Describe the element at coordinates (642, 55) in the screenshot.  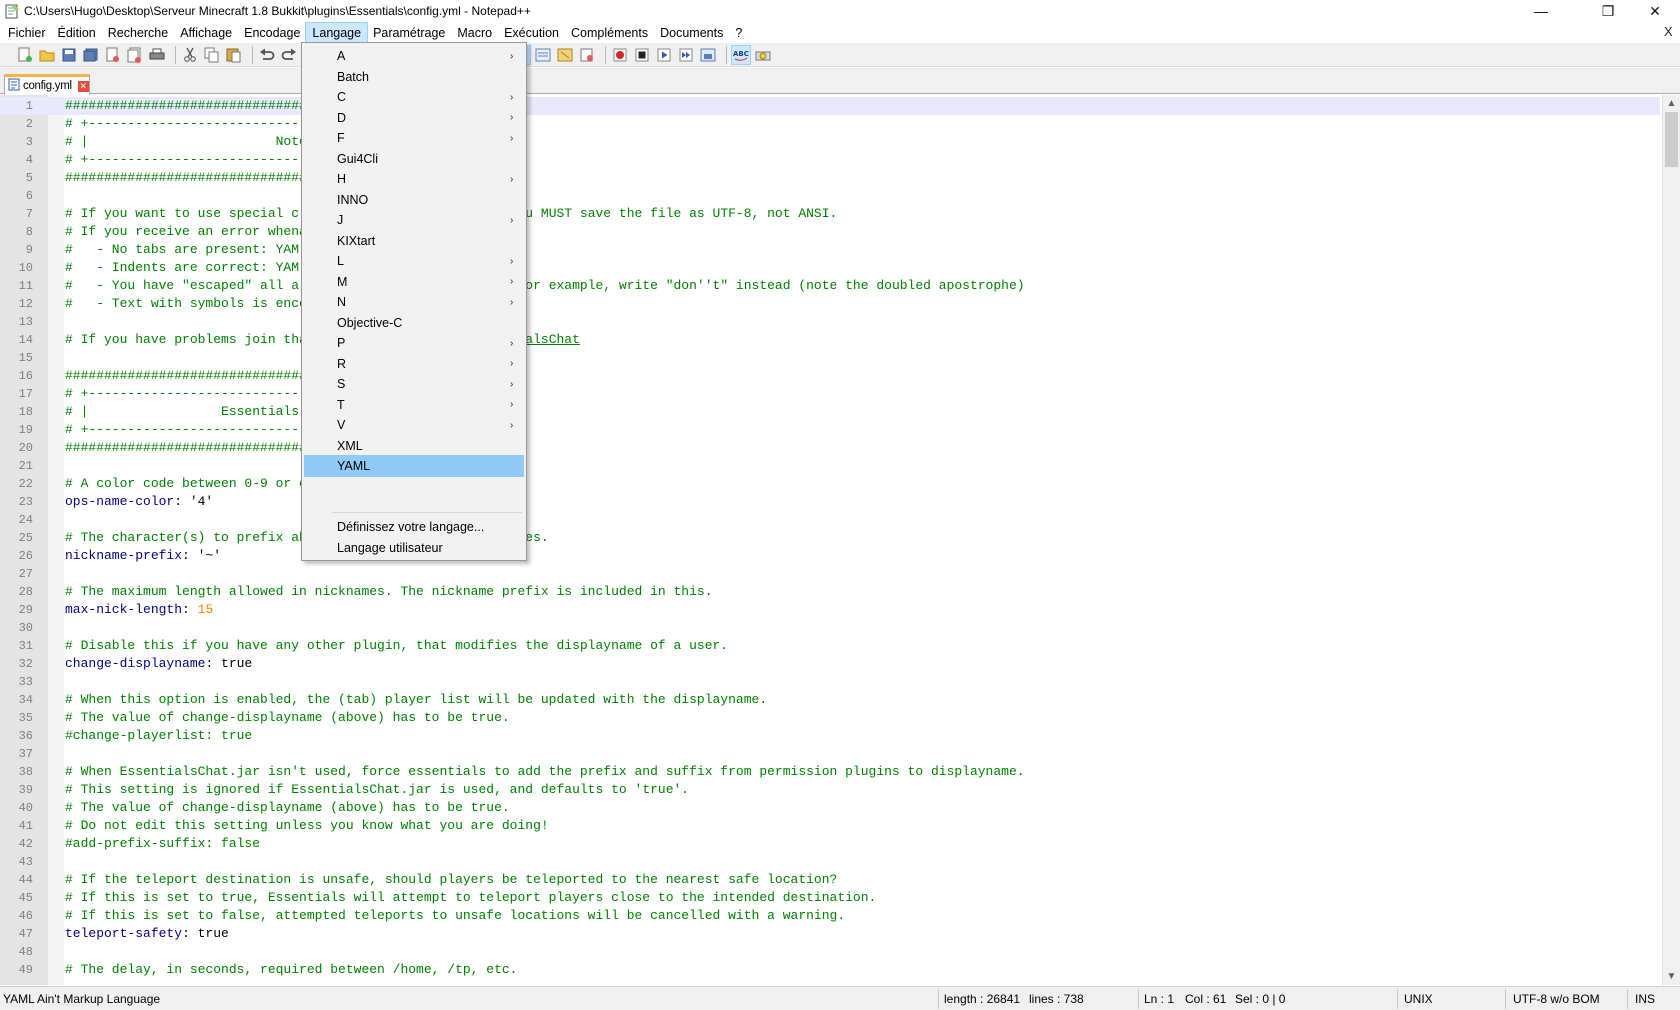
I see `stop-macro-icon` at that location.